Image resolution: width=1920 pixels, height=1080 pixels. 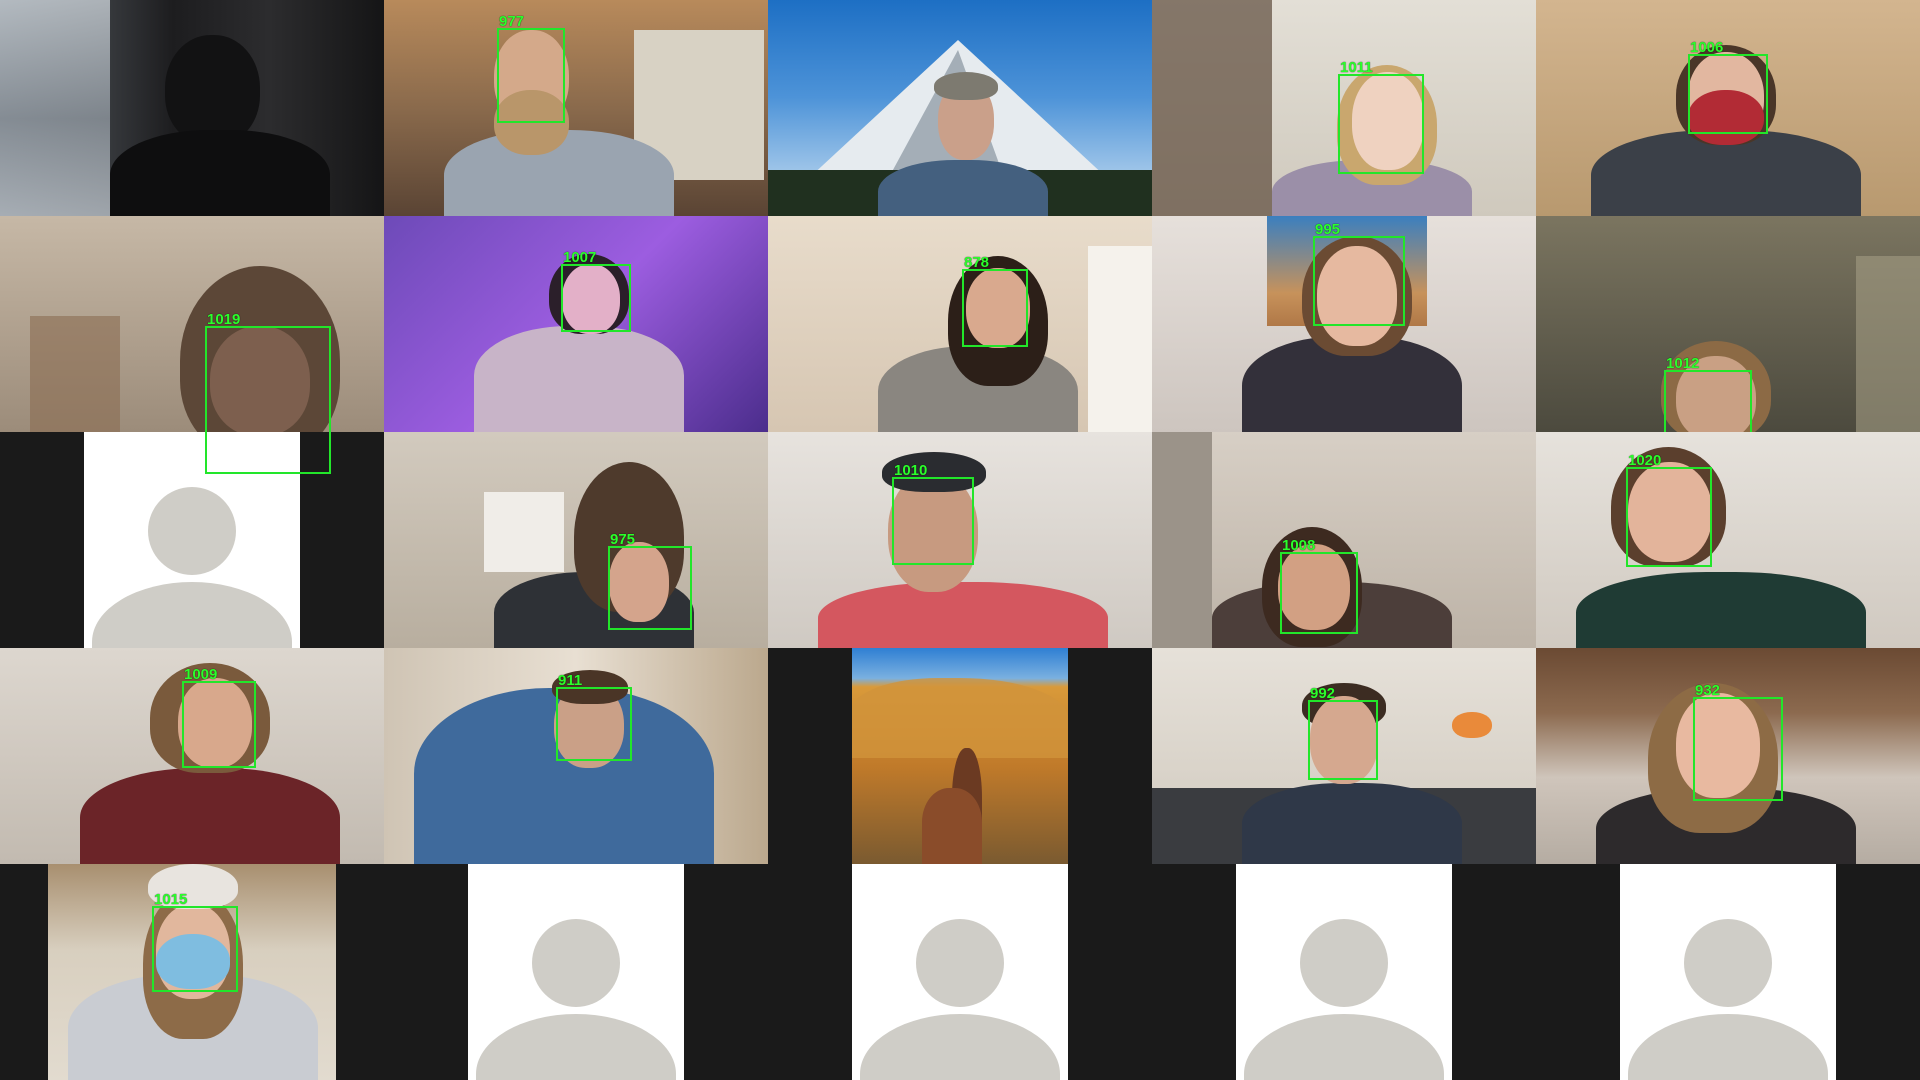 I want to click on face-id-label: 995, so click(x=1328, y=229).